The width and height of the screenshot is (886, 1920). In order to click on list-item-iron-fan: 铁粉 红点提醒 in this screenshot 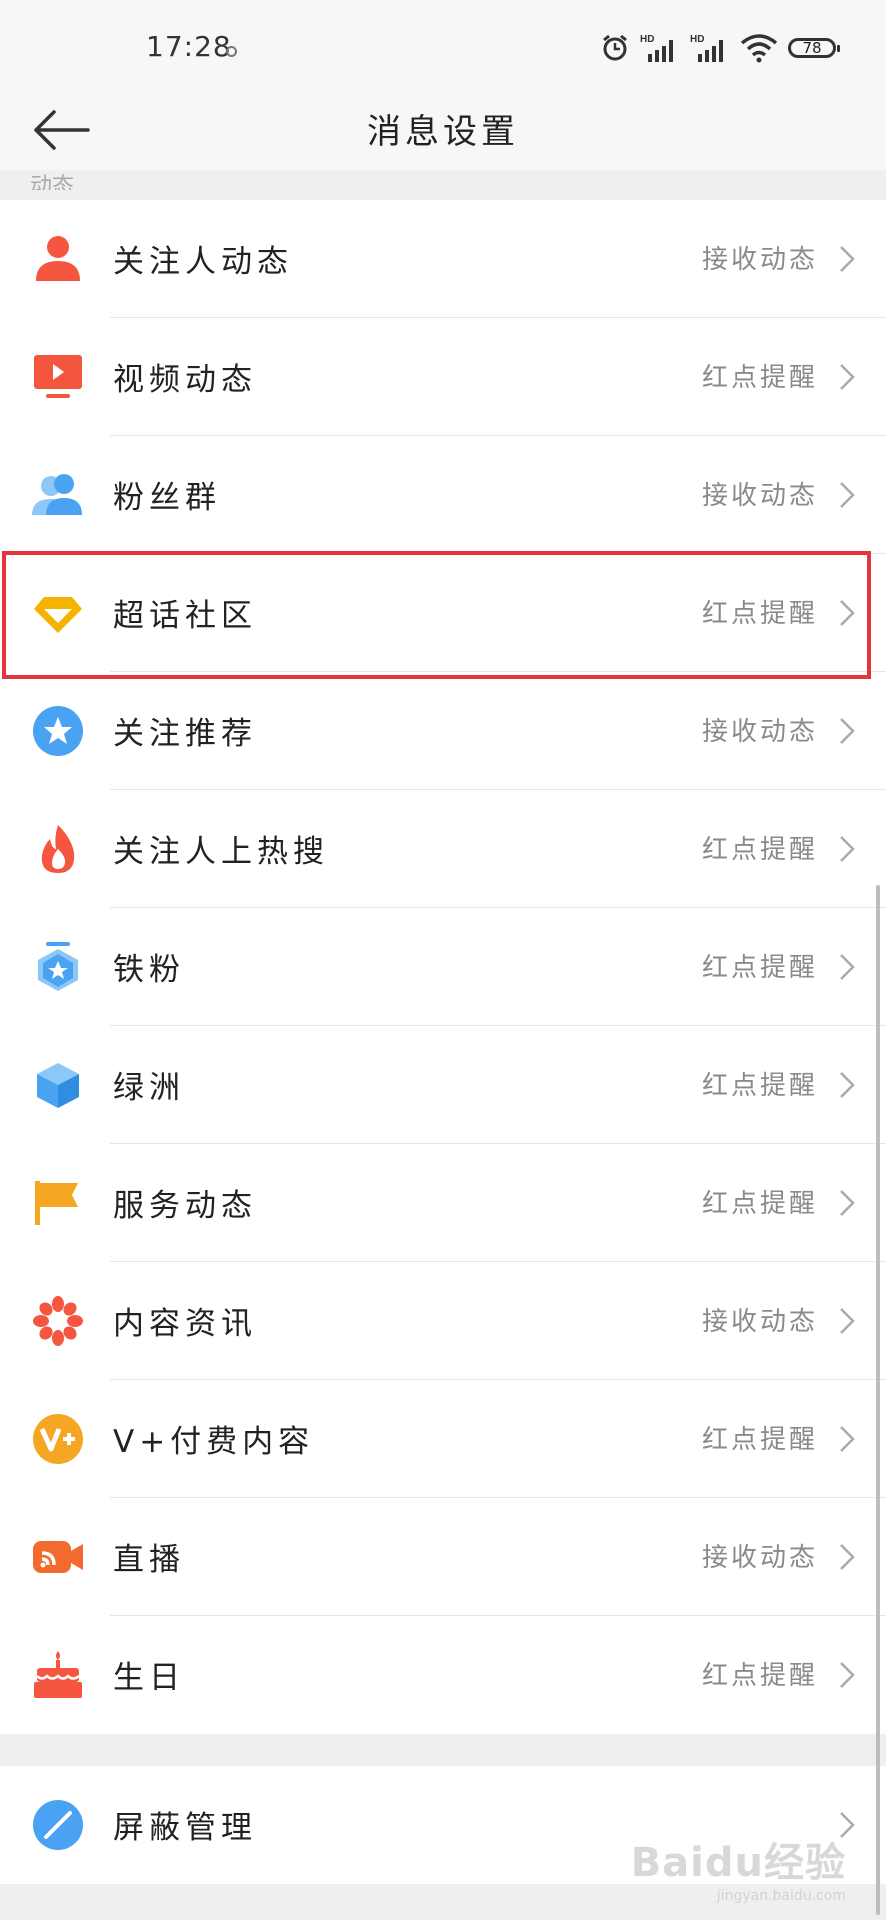, I will do `click(443, 967)`.